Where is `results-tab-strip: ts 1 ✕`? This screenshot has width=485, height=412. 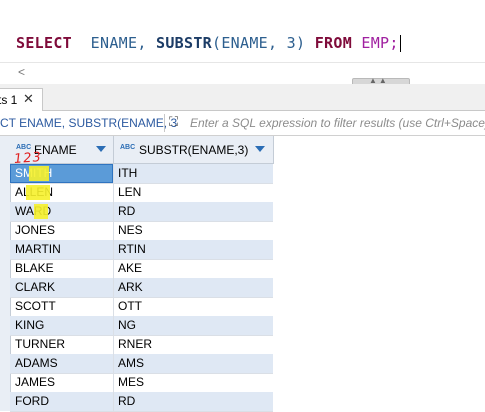
results-tab-strip: ts 1 ✕ is located at coordinates (242, 97).